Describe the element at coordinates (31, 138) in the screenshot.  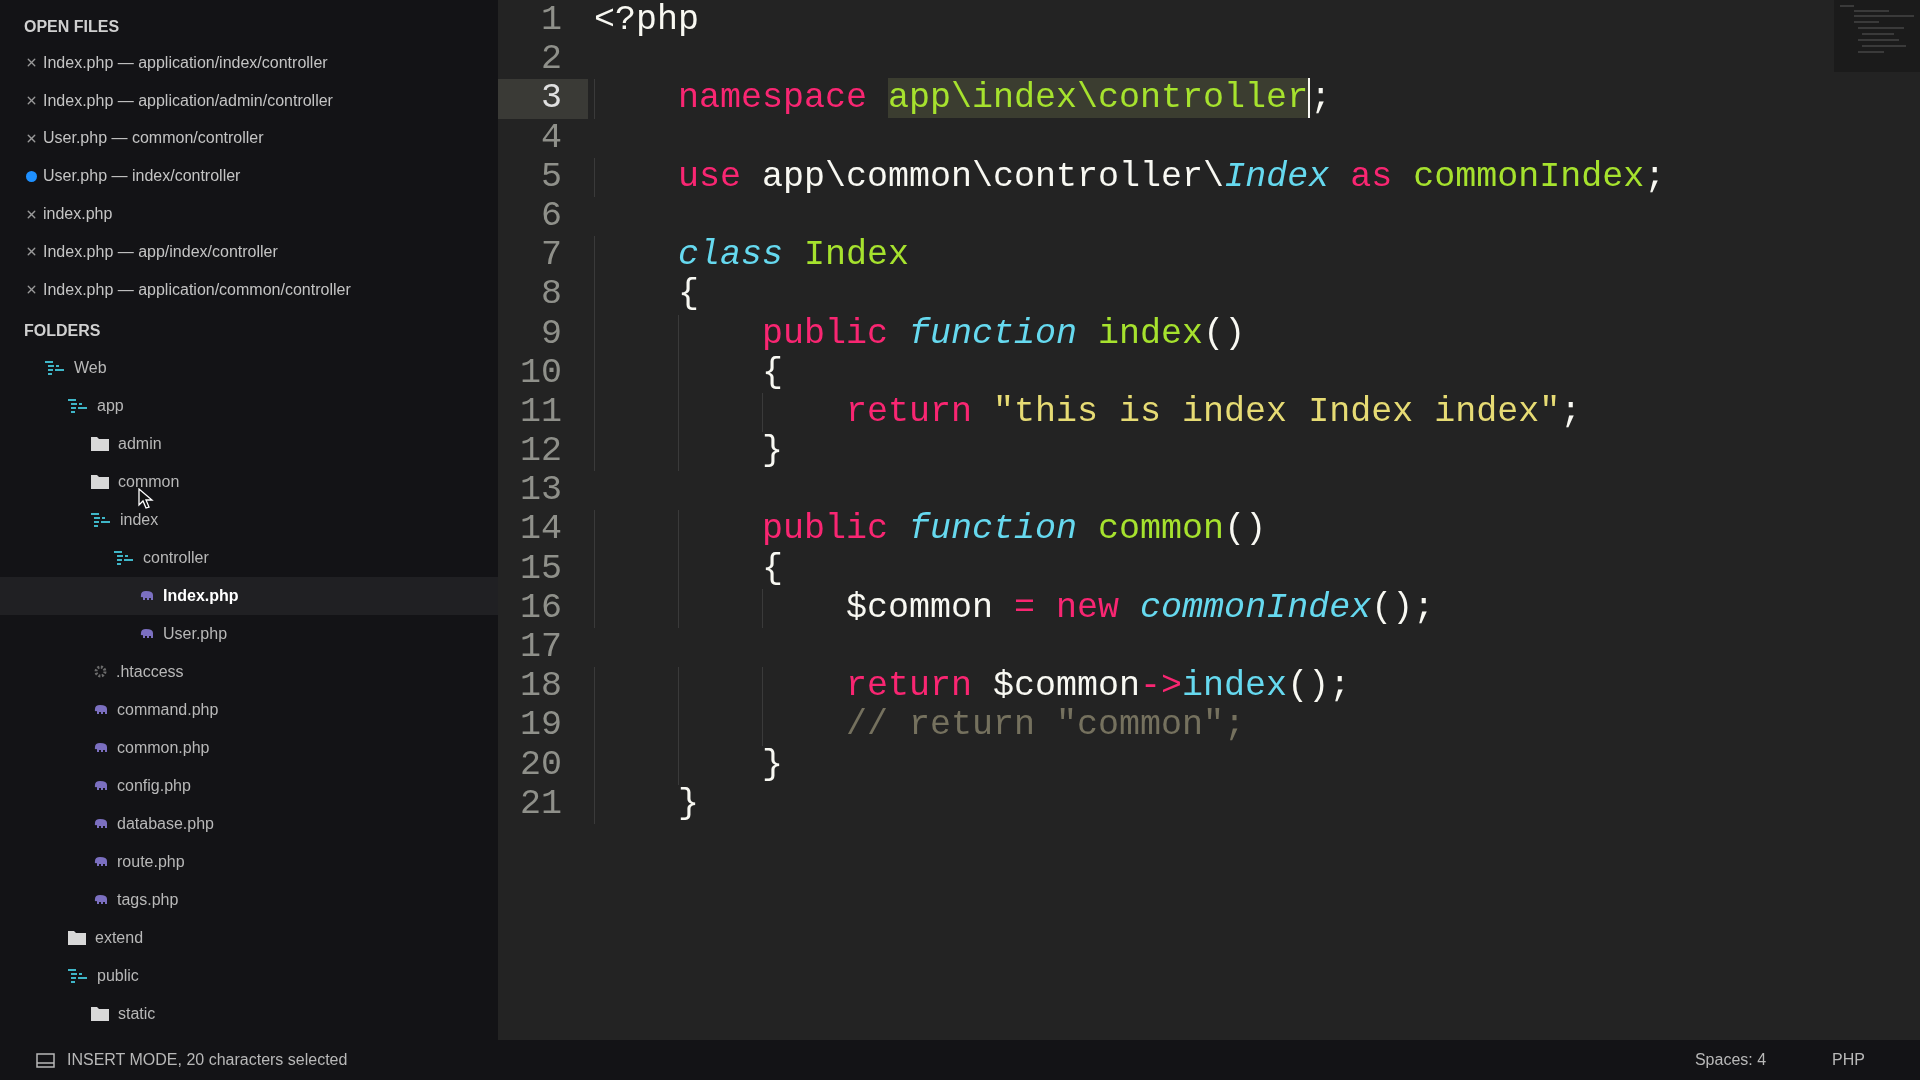
I see `close-icon` at that location.